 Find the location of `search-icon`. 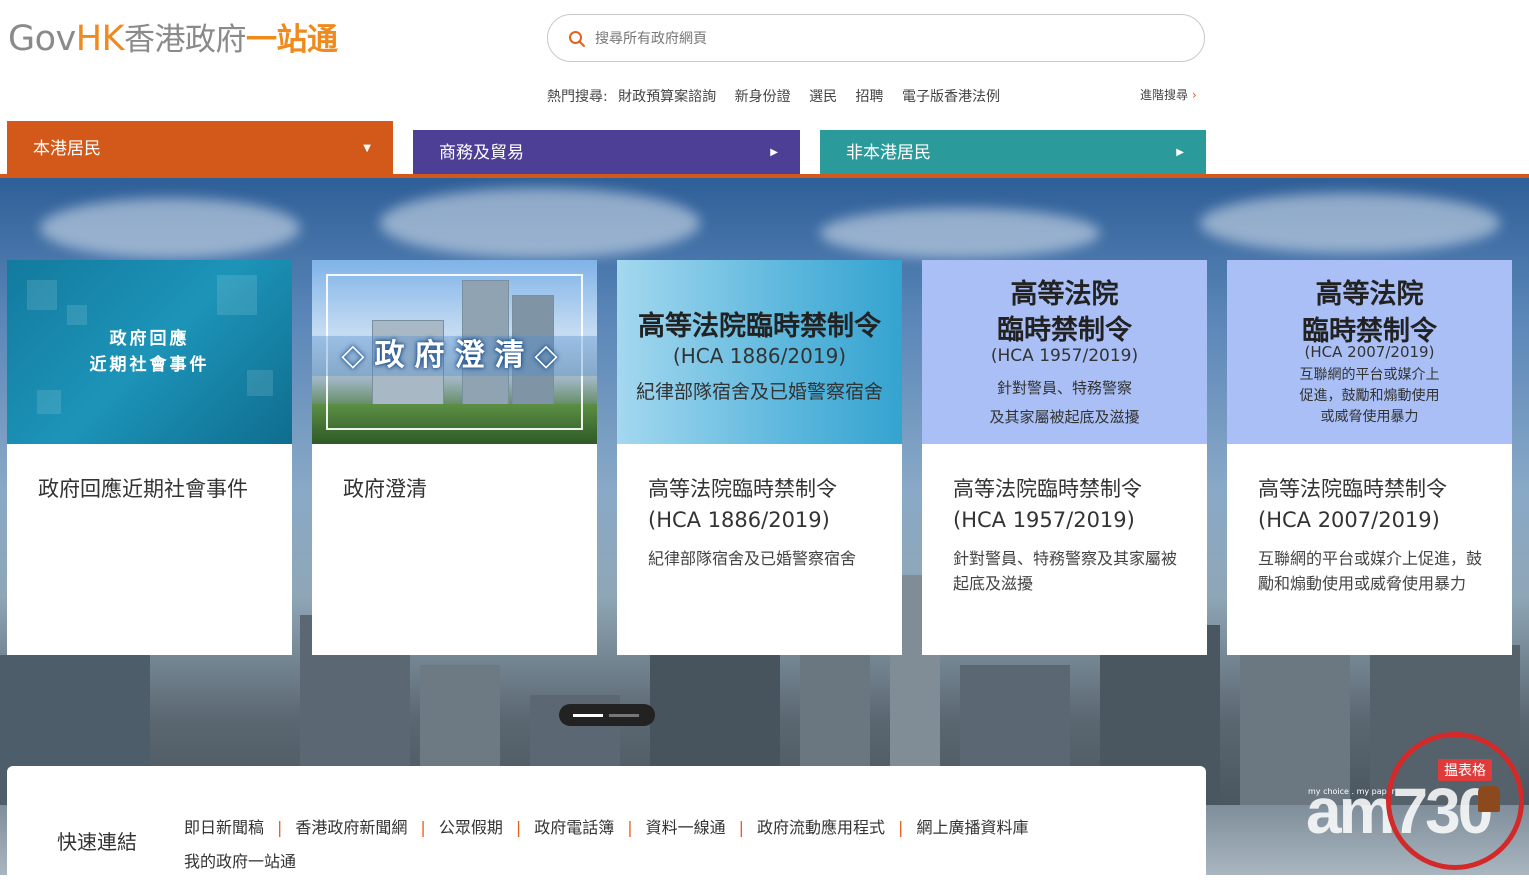

search-icon is located at coordinates (577, 39).